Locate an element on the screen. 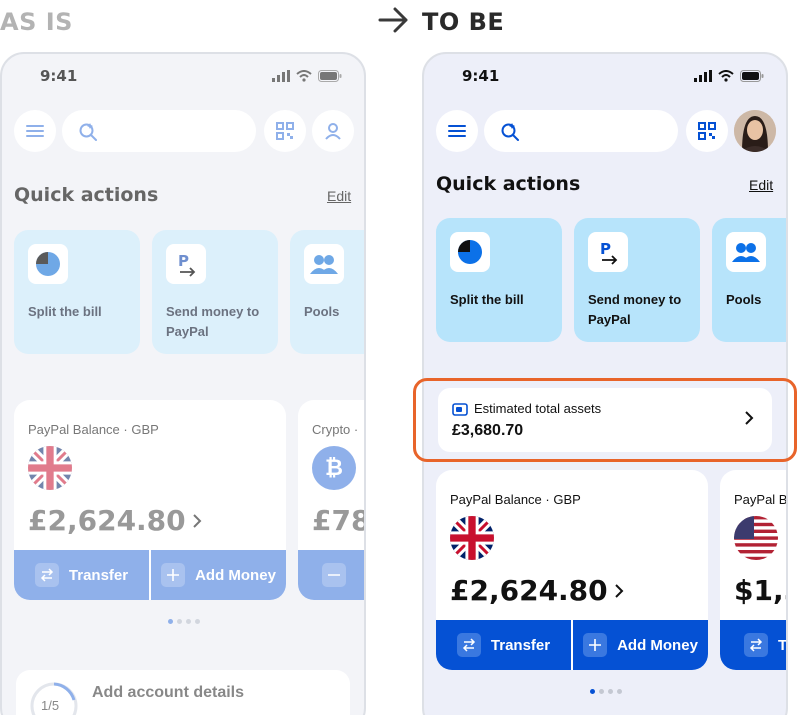 Image resolution: width=800 pixels, height=715 pixels. bitcoin-icon: ₿ is located at coordinates (334, 468).